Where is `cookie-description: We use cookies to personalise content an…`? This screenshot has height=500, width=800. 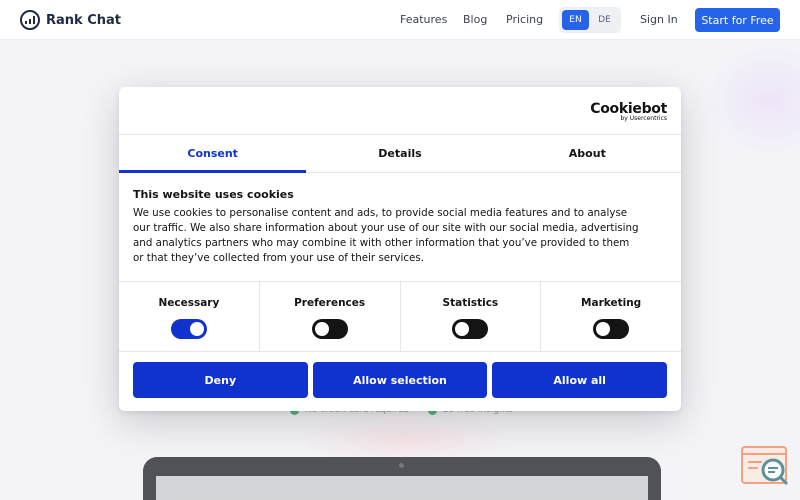
cookie-description: We use cookies to personalise content an… is located at coordinates (386, 235).